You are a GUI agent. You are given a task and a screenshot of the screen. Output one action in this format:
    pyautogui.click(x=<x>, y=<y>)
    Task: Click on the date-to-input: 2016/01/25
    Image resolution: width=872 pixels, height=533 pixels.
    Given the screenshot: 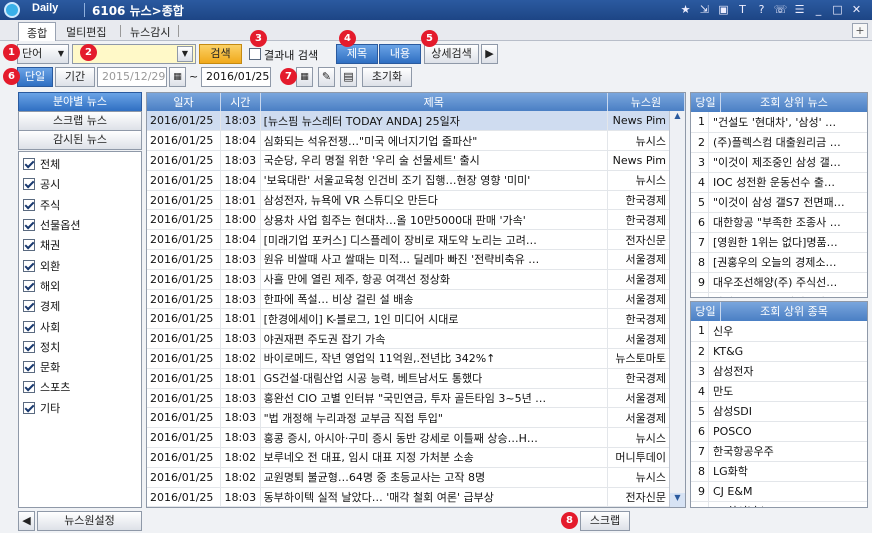 What is the action you would take?
    pyautogui.click(x=236, y=77)
    